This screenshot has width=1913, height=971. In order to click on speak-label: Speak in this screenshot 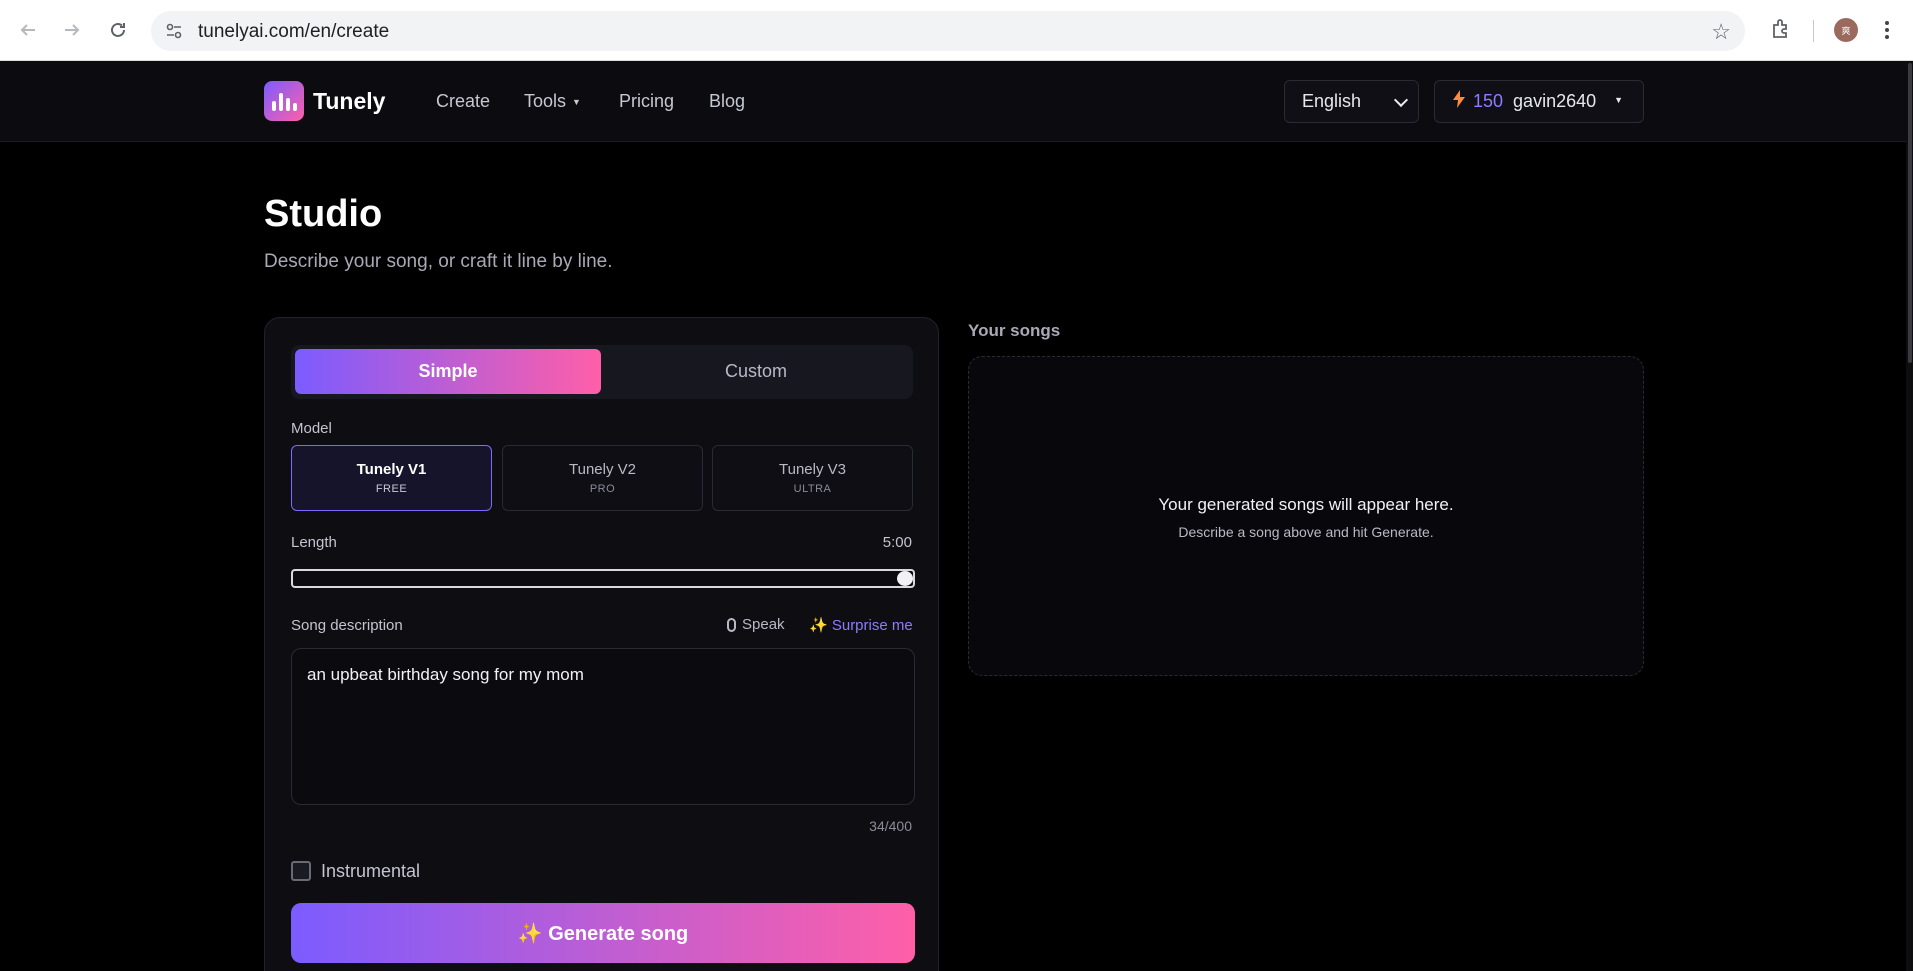, I will do `click(763, 624)`.